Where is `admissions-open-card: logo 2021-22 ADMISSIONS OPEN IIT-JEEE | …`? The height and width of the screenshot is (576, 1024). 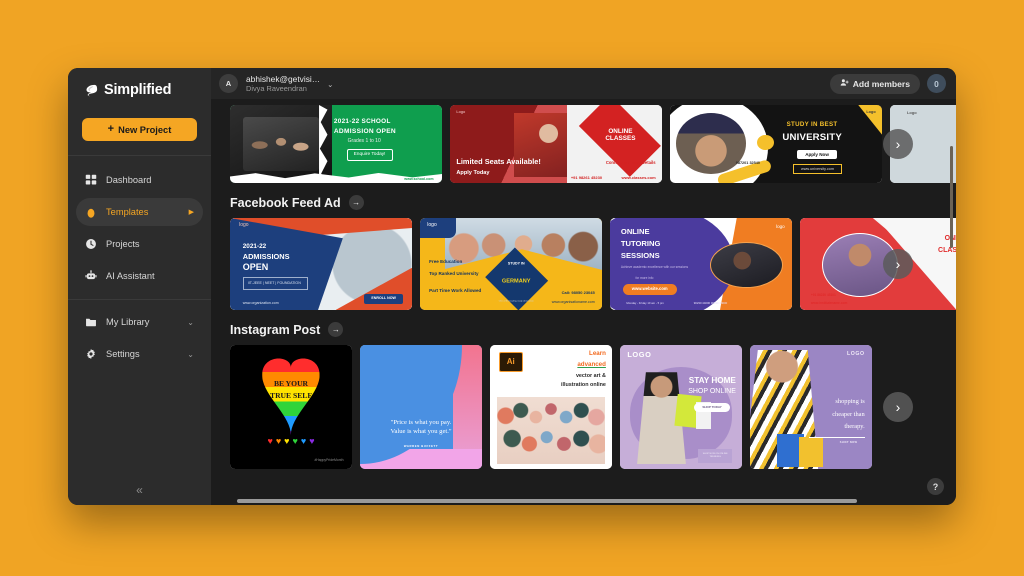 admissions-open-card: logo 2021-22 ADMISSIONS OPEN IIT-JEEE | … is located at coordinates (321, 264).